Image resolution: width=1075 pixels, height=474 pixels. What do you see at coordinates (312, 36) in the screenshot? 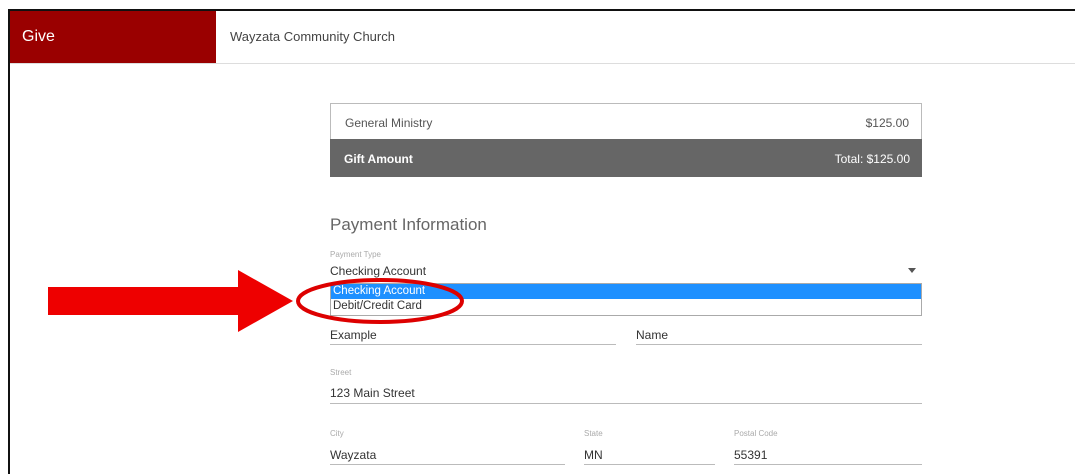
I see `church-name: Wayzata Community Church` at bounding box center [312, 36].